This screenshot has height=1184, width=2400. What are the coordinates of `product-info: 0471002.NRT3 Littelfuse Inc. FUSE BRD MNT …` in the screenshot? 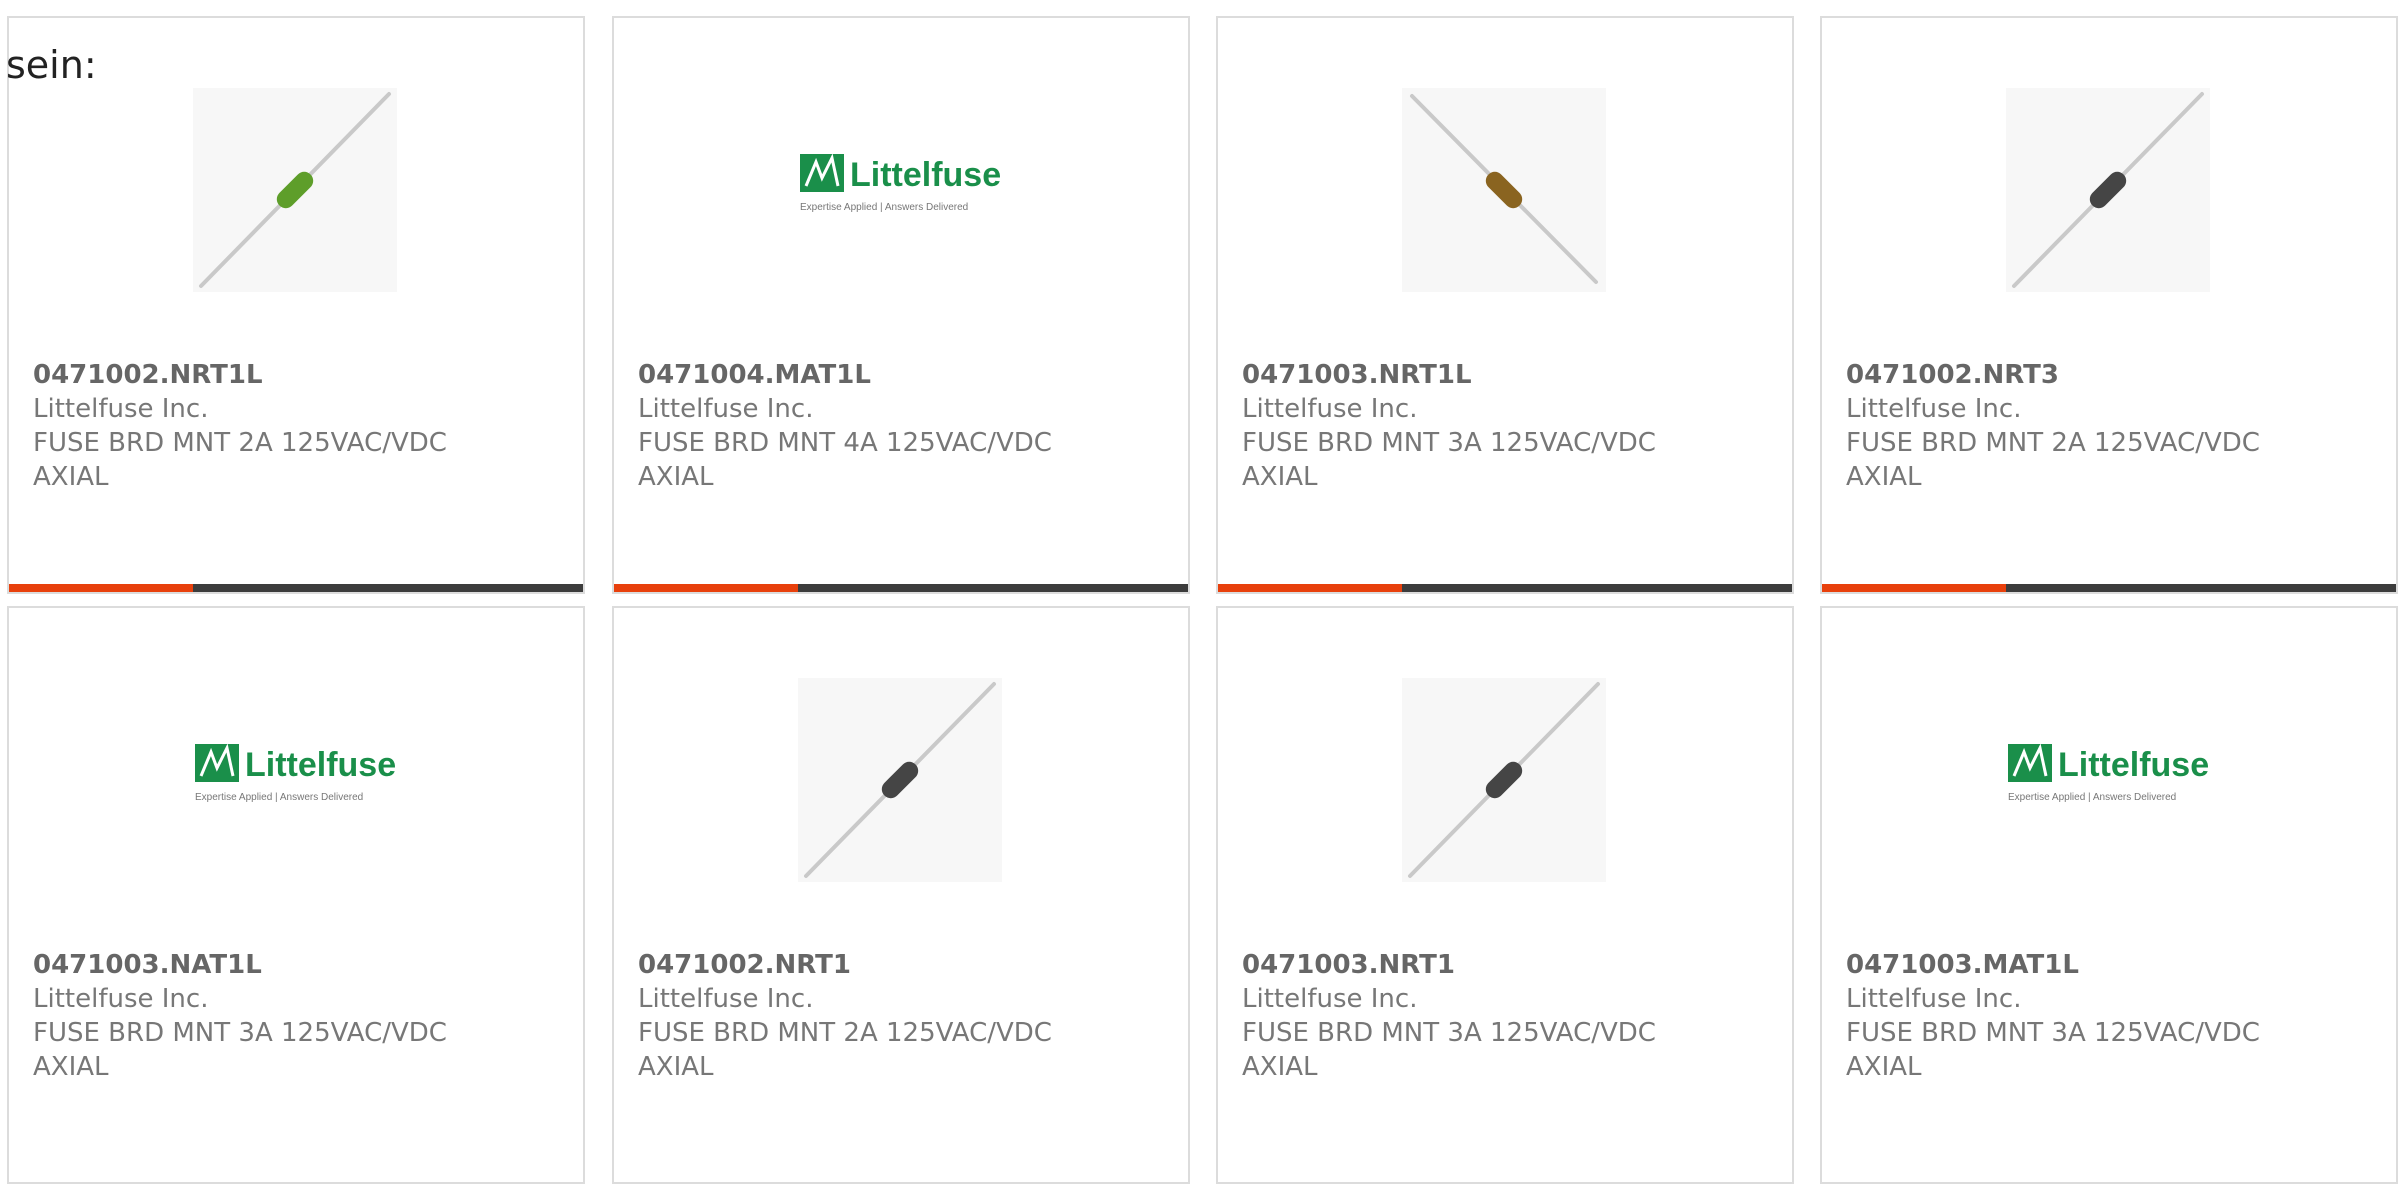 It's located at (2106, 426).